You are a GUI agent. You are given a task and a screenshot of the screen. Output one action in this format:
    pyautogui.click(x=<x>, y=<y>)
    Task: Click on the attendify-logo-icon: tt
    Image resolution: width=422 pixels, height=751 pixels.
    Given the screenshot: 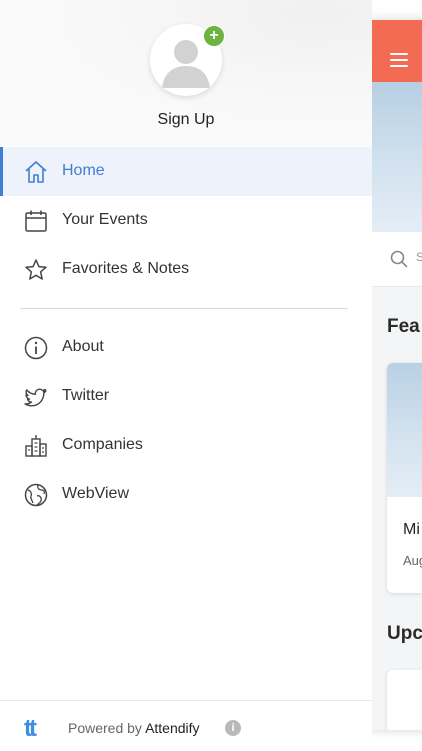 What is the action you would take?
    pyautogui.click(x=30, y=728)
    